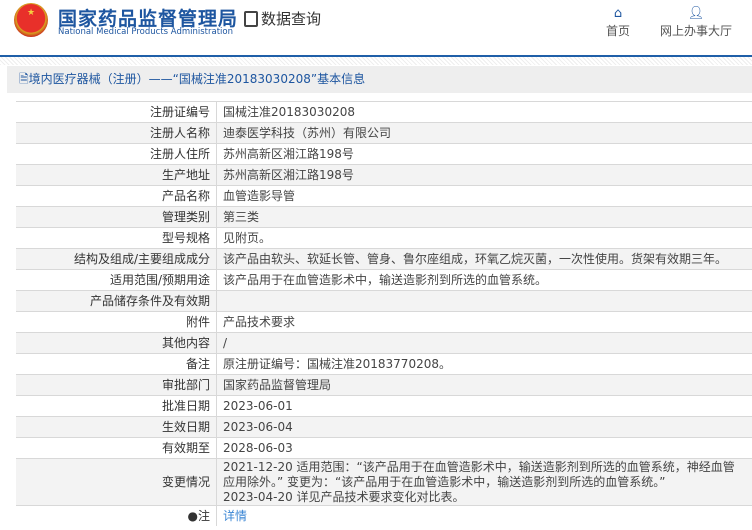  I want to click on table-row: 有效期至 2028-06-03, so click(384, 448).